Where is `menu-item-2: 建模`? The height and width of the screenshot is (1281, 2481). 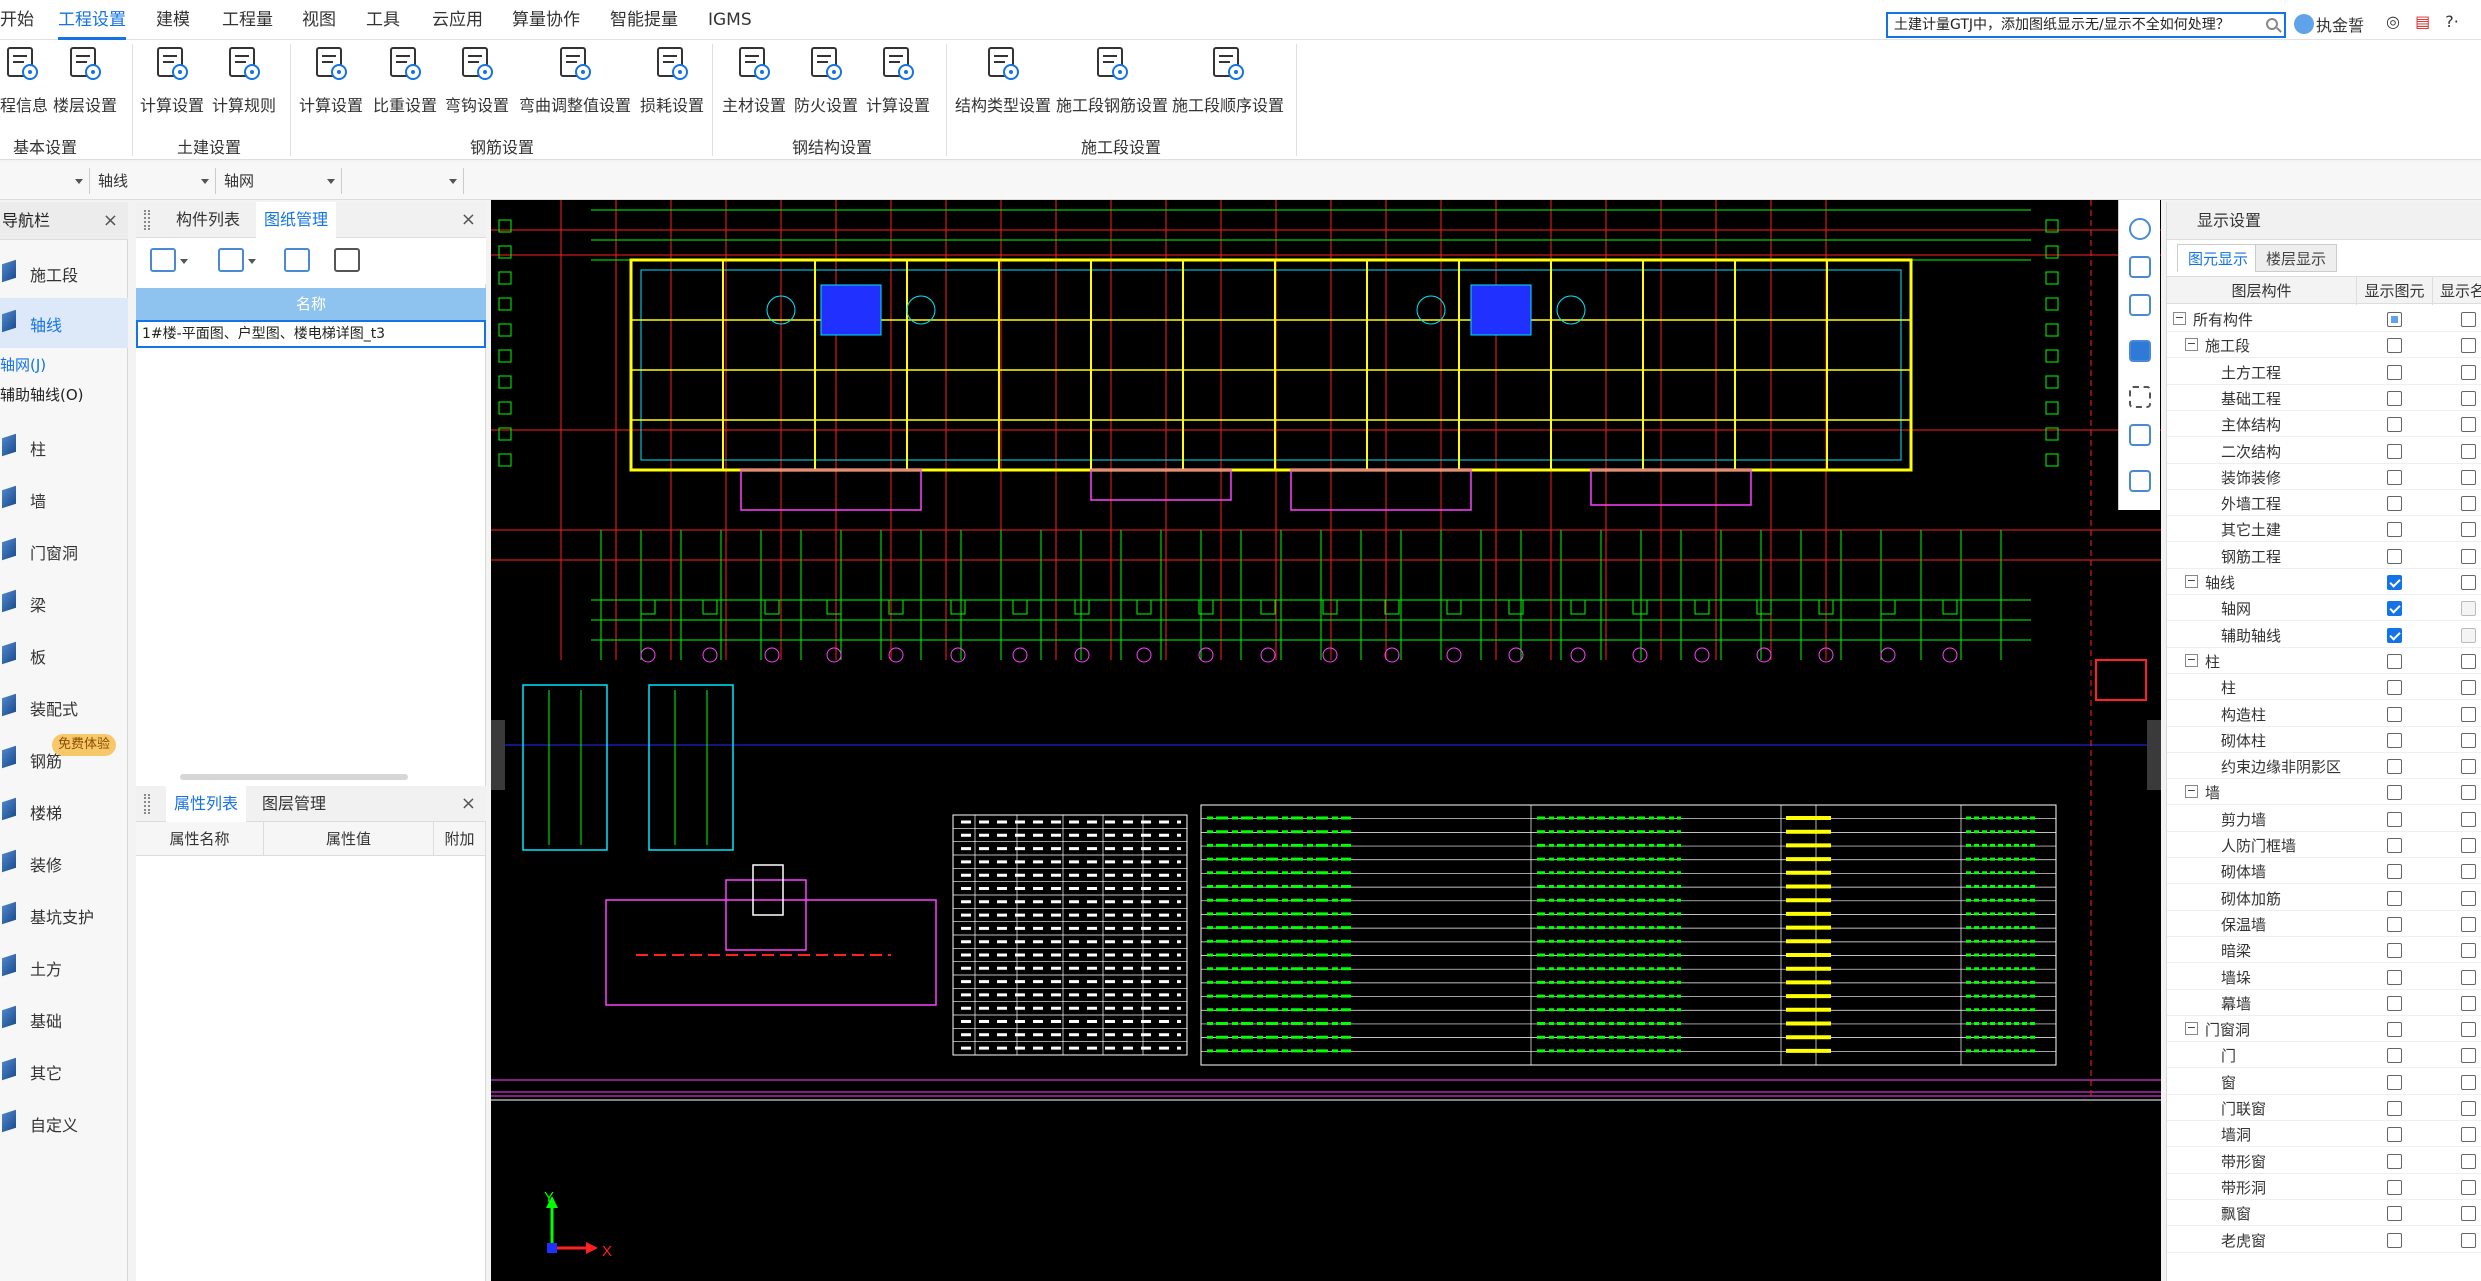 menu-item-2: 建模 is located at coordinates (173, 20).